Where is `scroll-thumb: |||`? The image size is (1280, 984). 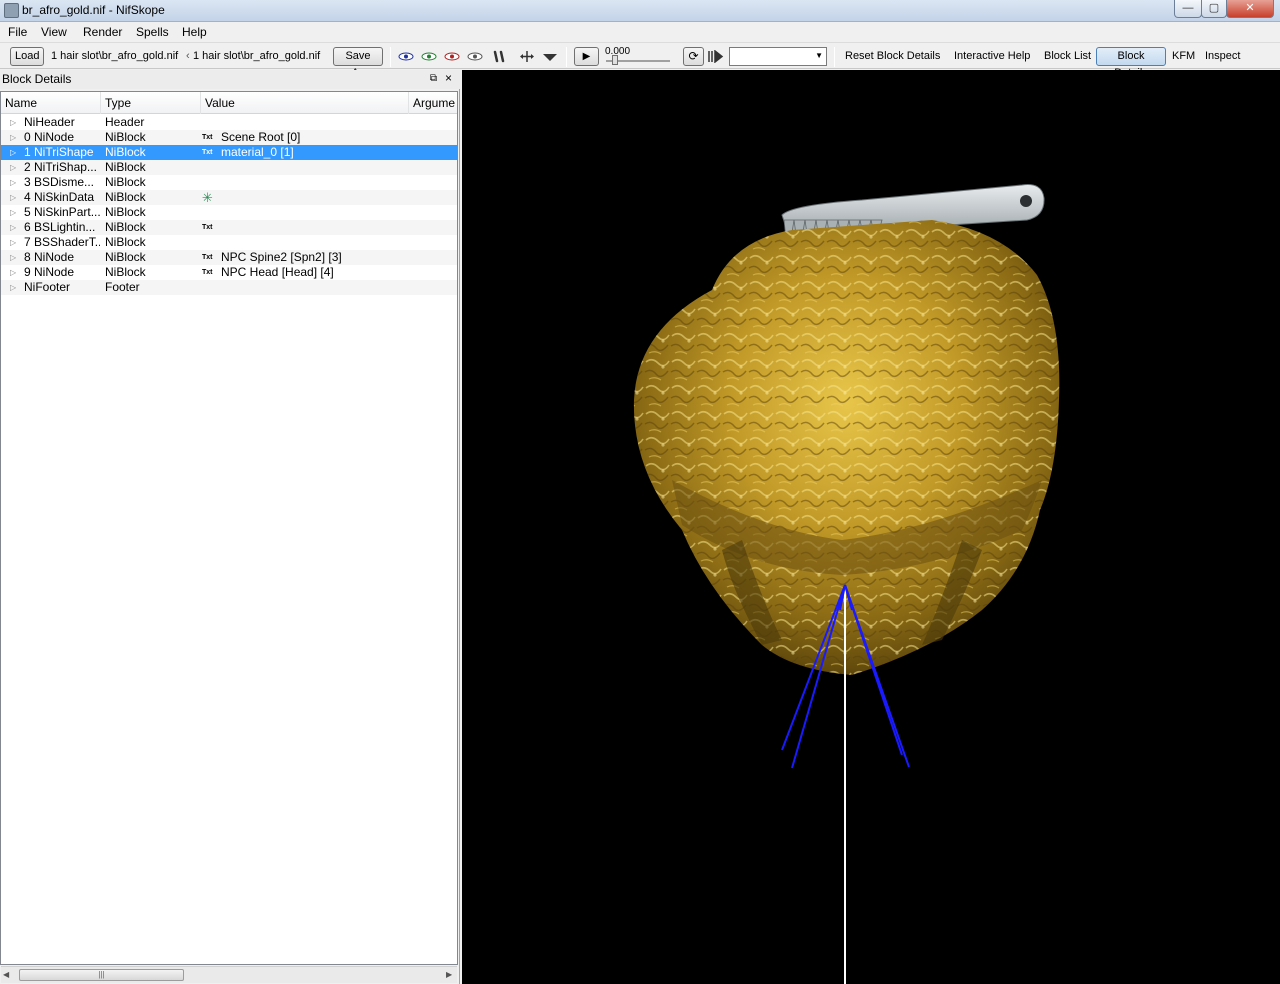
scroll-thumb: ||| is located at coordinates (101, 975).